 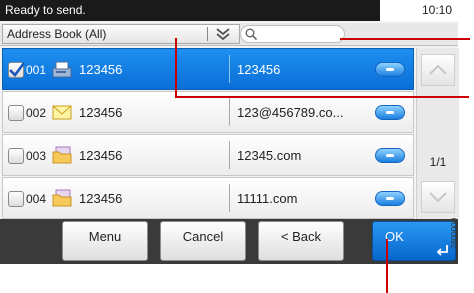 What do you see at coordinates (461, 235) in the screenshot?
I see `figure-code: 2800000` at bounding box center [461, 235].